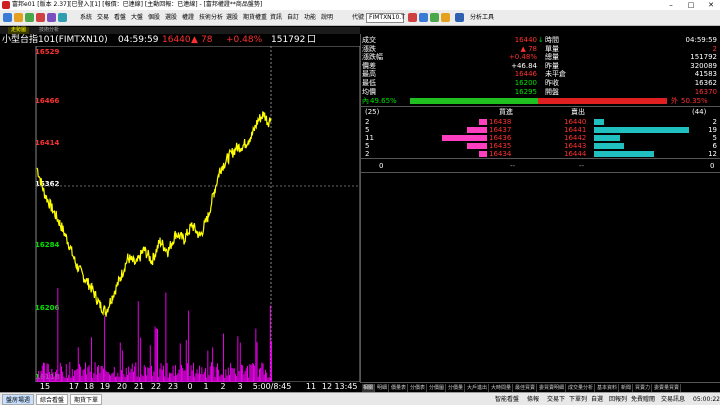 The width and height of the screenshot is (720, 405). I want to click on status-msg: 交易訊息, so click(673, 399).